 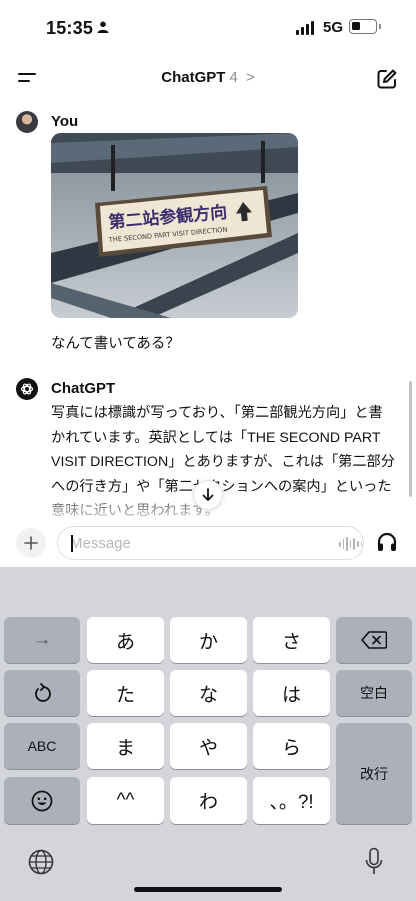 What do you see at coordinates (42, 640) in the screenshot?
I see `key-arrow-right: →` at bounding box center [42, 640].